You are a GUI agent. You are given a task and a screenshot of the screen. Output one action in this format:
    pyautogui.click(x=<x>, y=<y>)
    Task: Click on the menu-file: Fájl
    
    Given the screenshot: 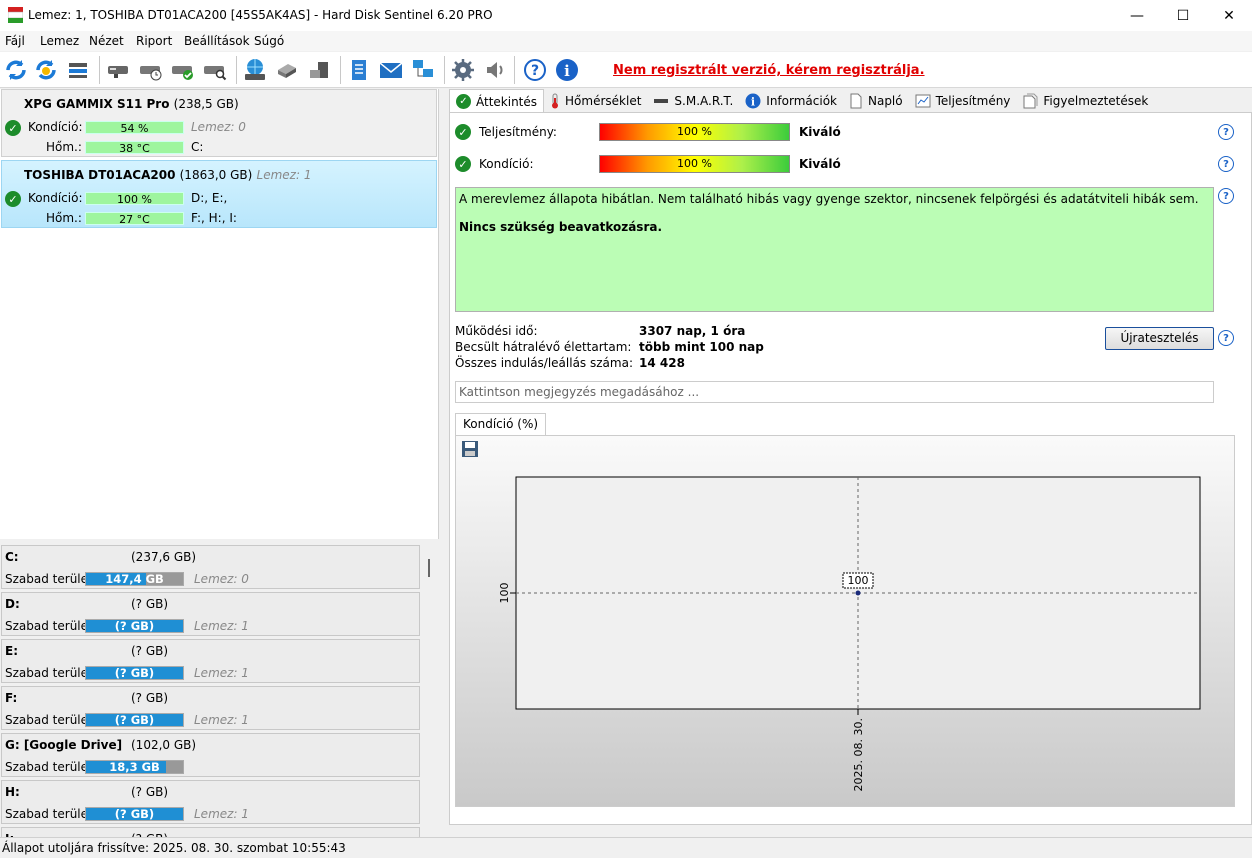 What is the action you would take?
    pyautogui.click(x=15, y=41)
    